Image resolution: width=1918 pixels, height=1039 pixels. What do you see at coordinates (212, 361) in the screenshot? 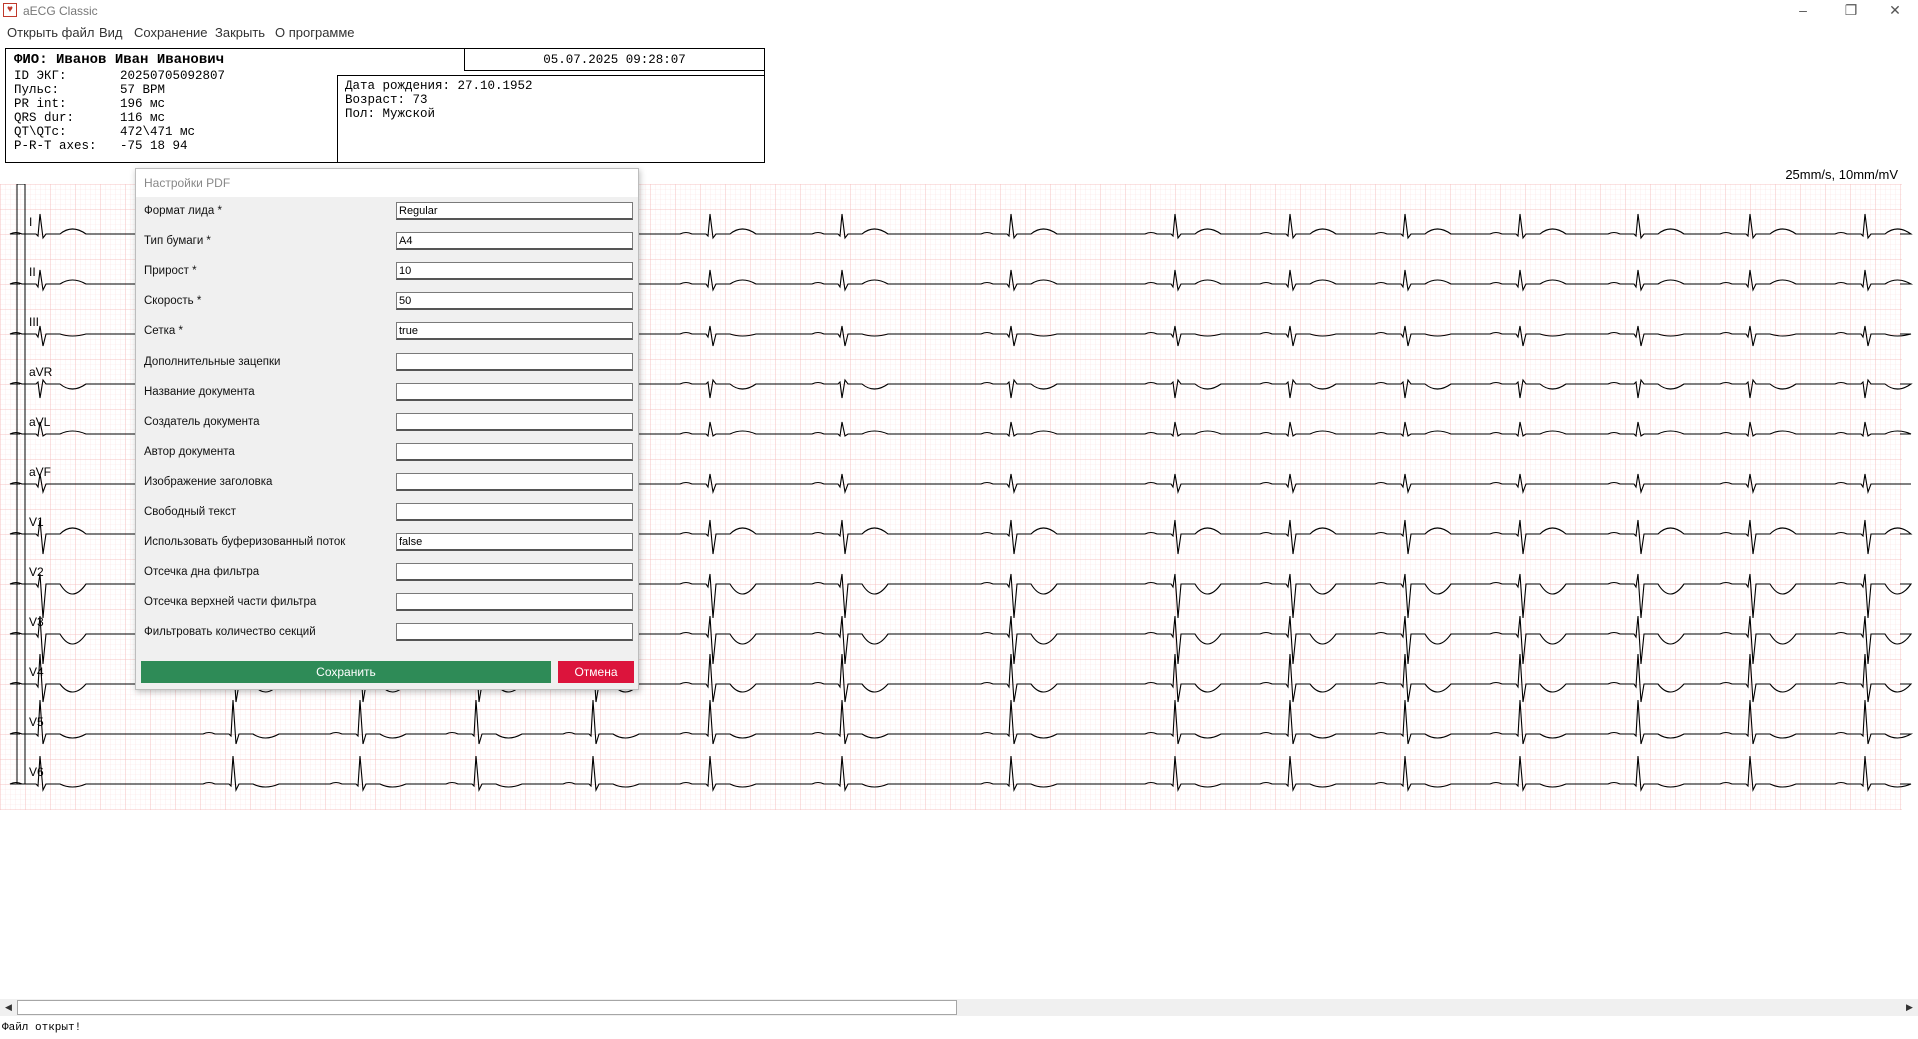
I see `field-label: Дополнительные зацепки` at bounding box center [212, 361].